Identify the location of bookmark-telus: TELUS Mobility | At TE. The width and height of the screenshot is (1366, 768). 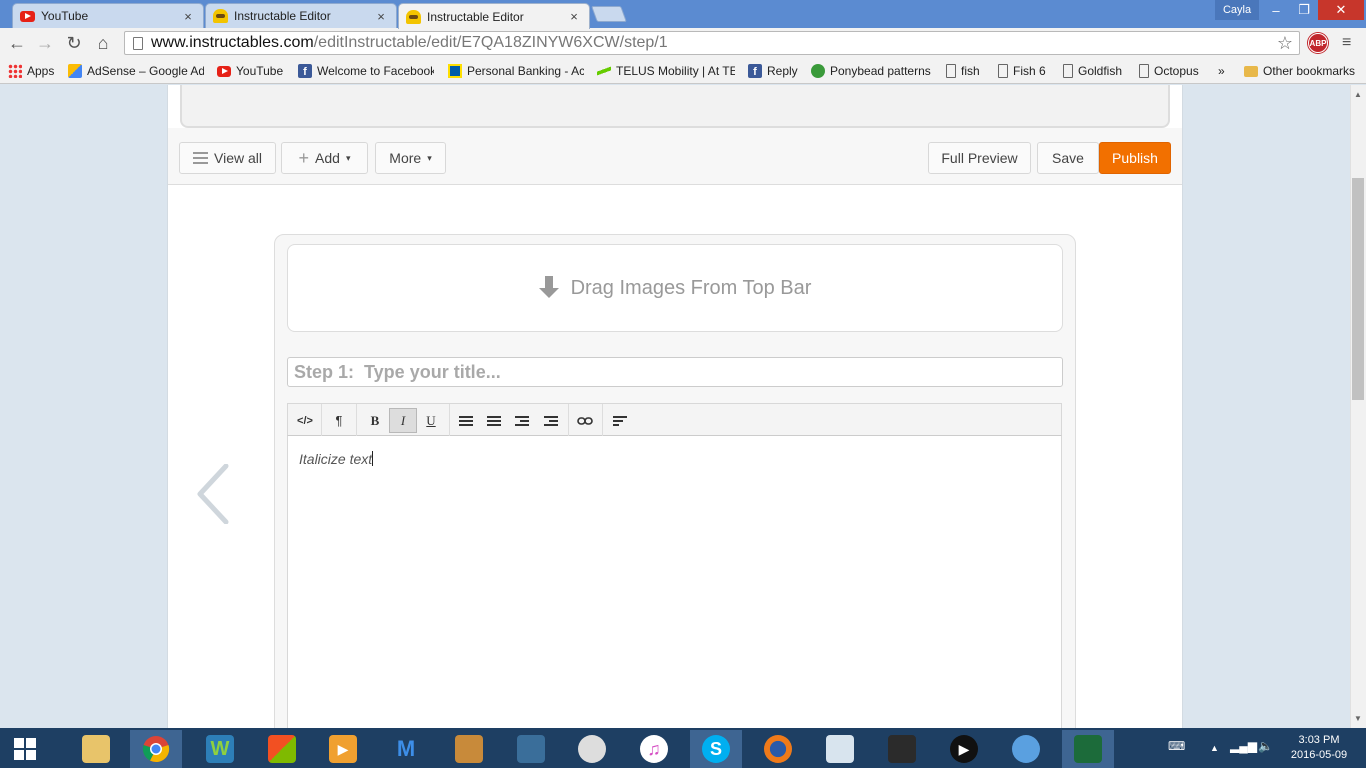
(666, 71).